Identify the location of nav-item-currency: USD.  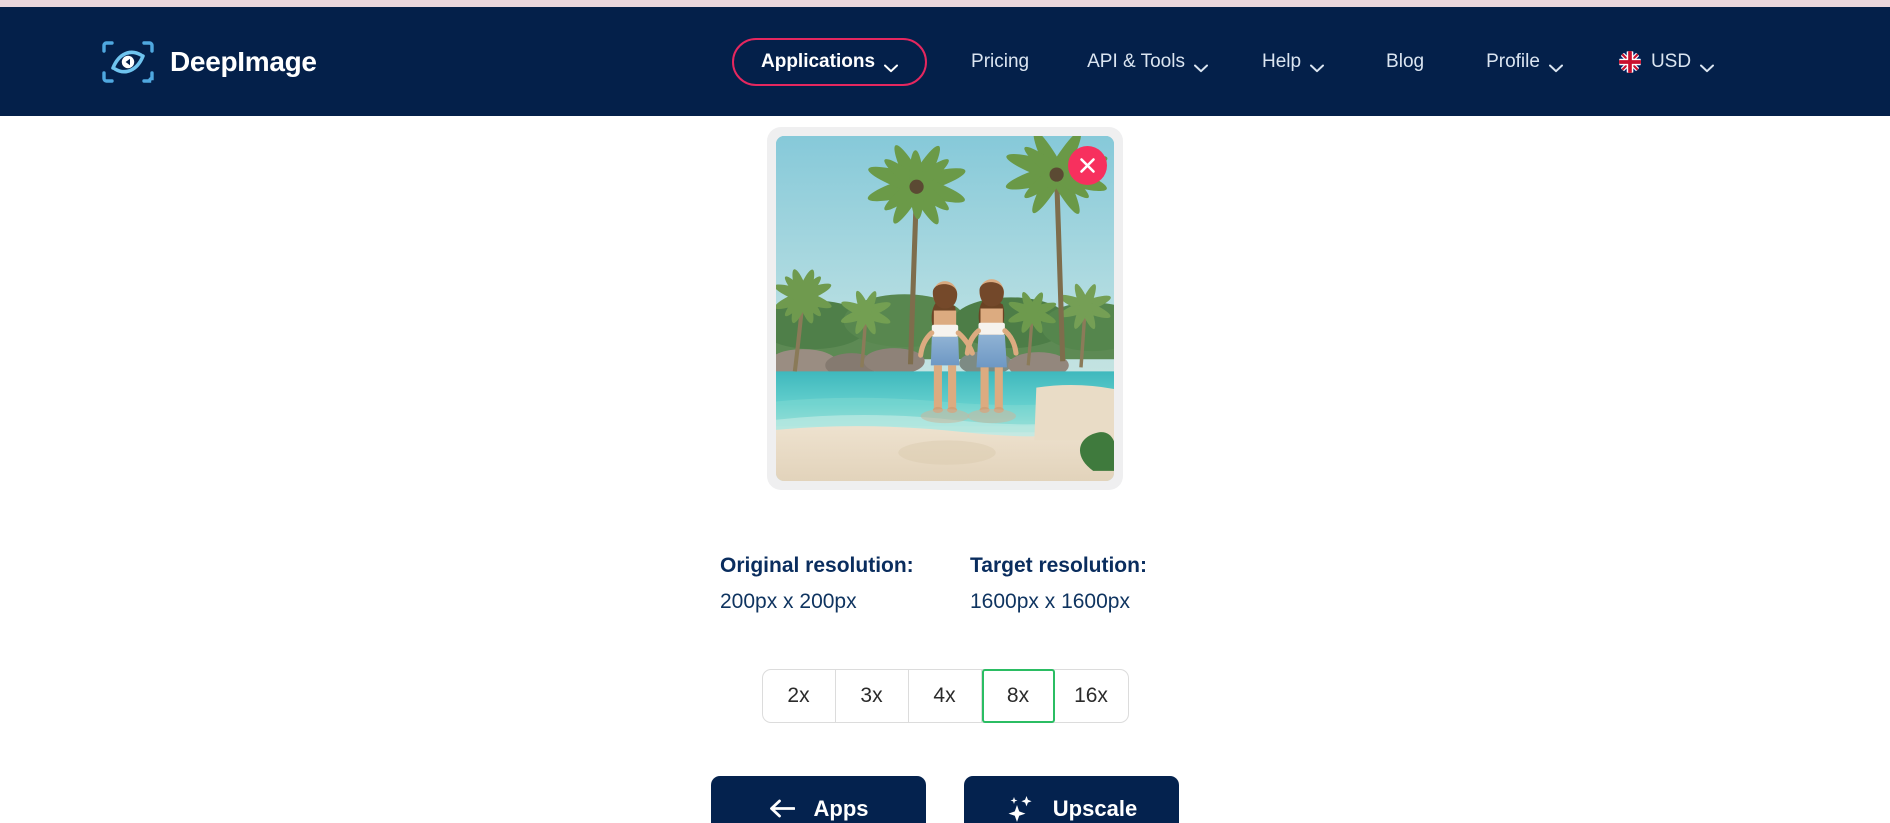
(1666, 61).